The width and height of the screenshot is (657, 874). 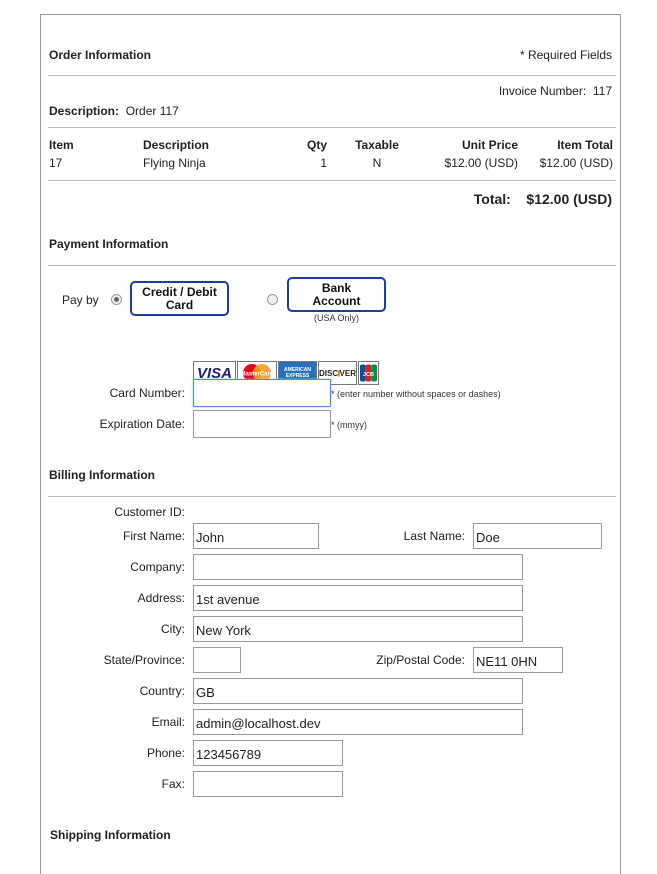 I want to click on email-input, so click(x=358, y=722).